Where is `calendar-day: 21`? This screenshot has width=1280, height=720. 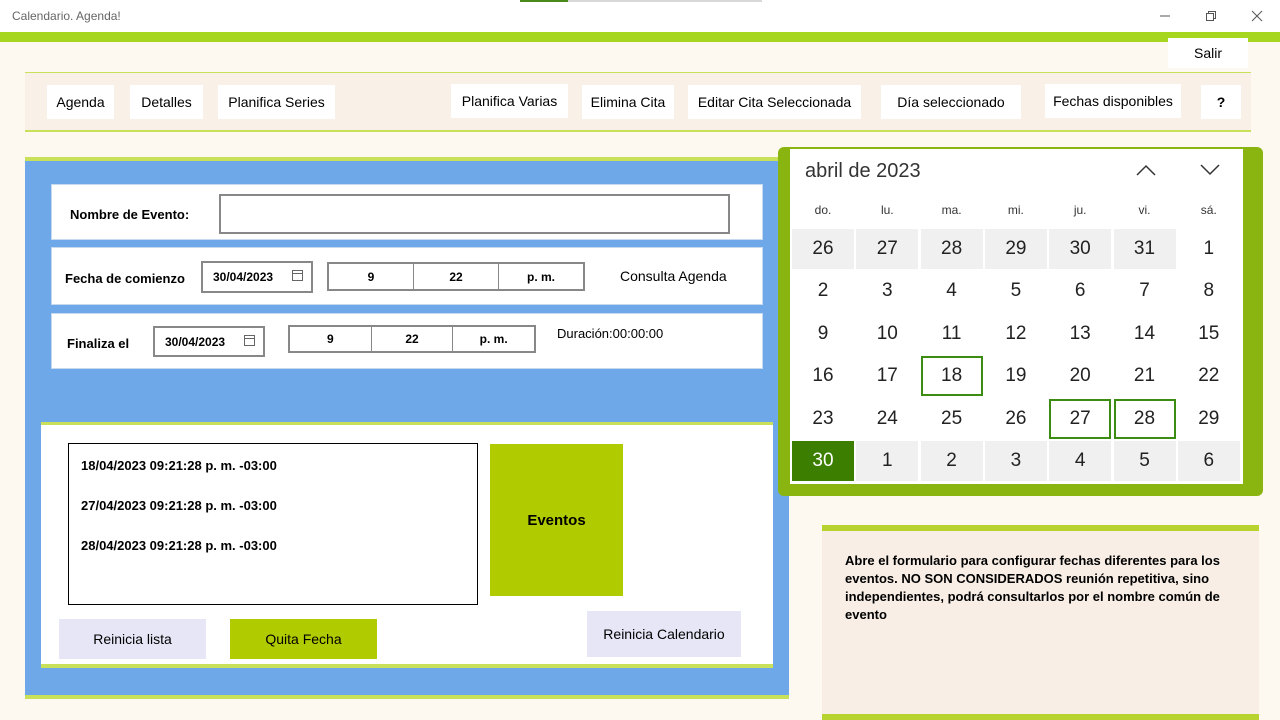
calendar-day: 21 is located at coordinates (1144, 376).